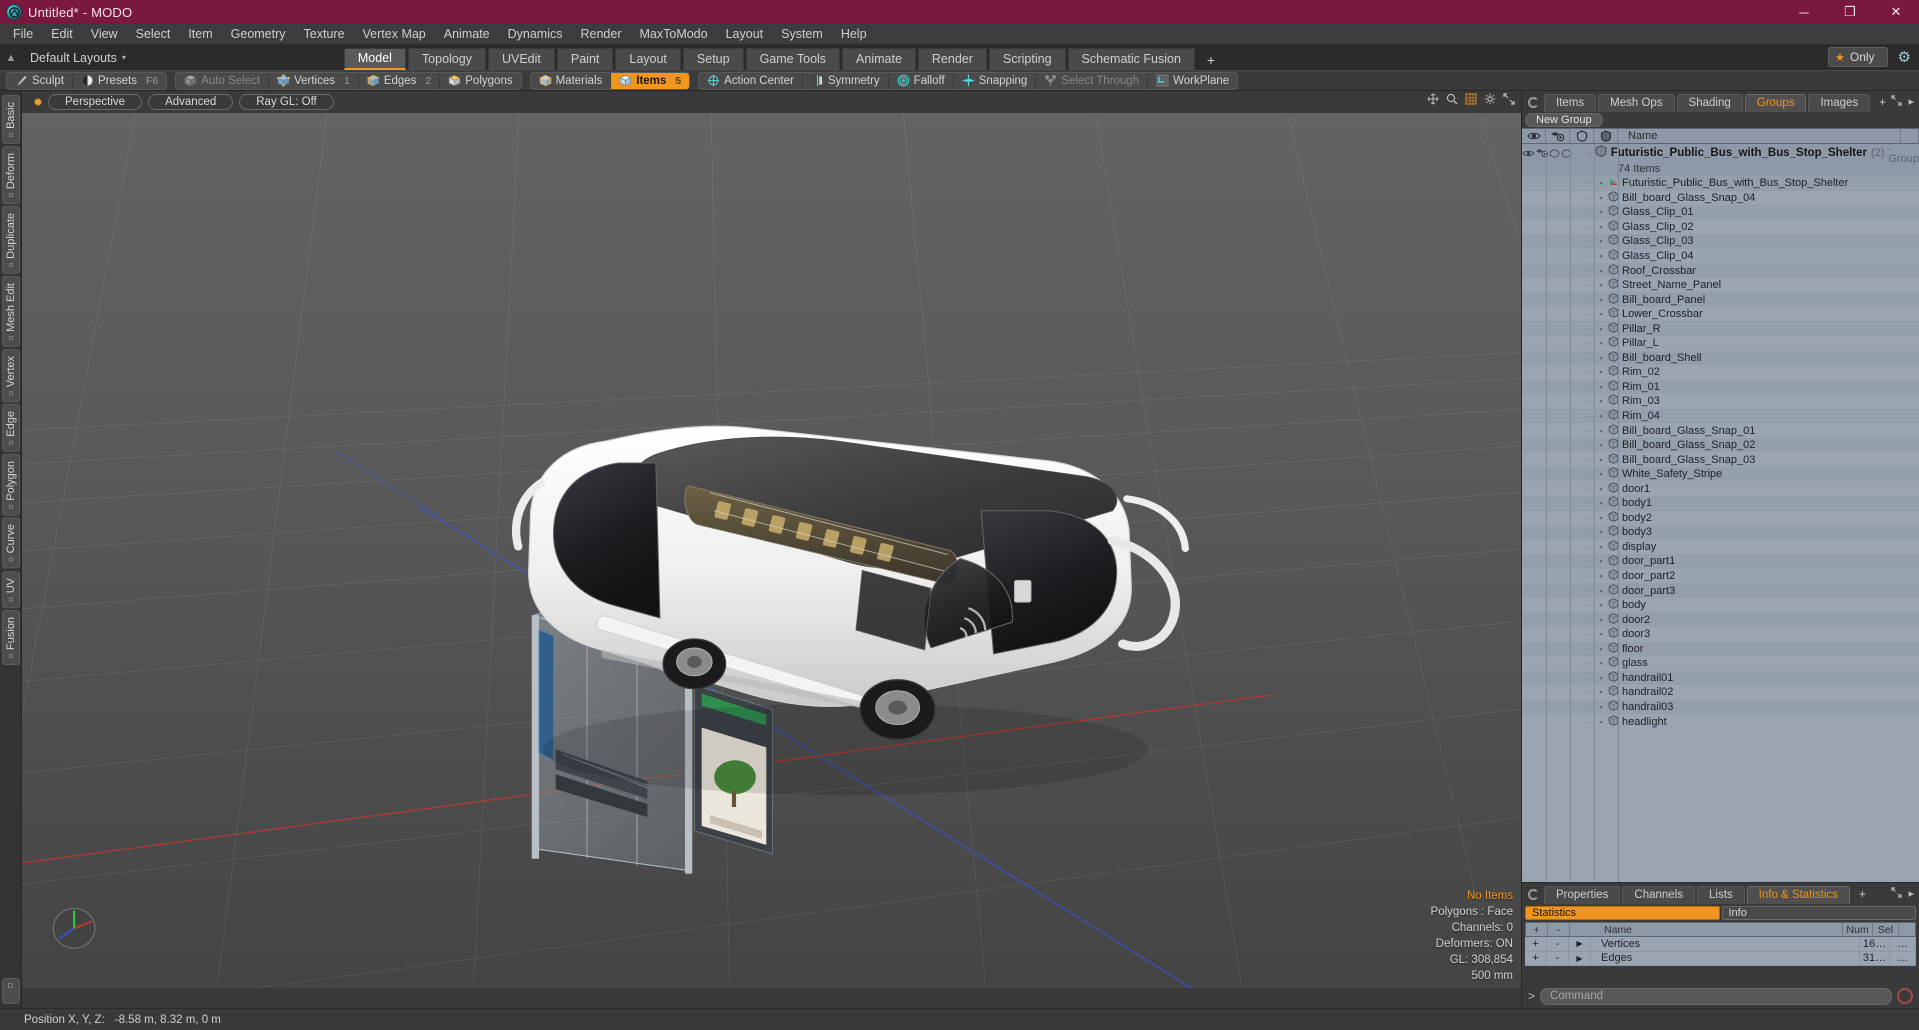  I want to click on toolbar-button-sculpt: Sculpt, so click(40, 80).